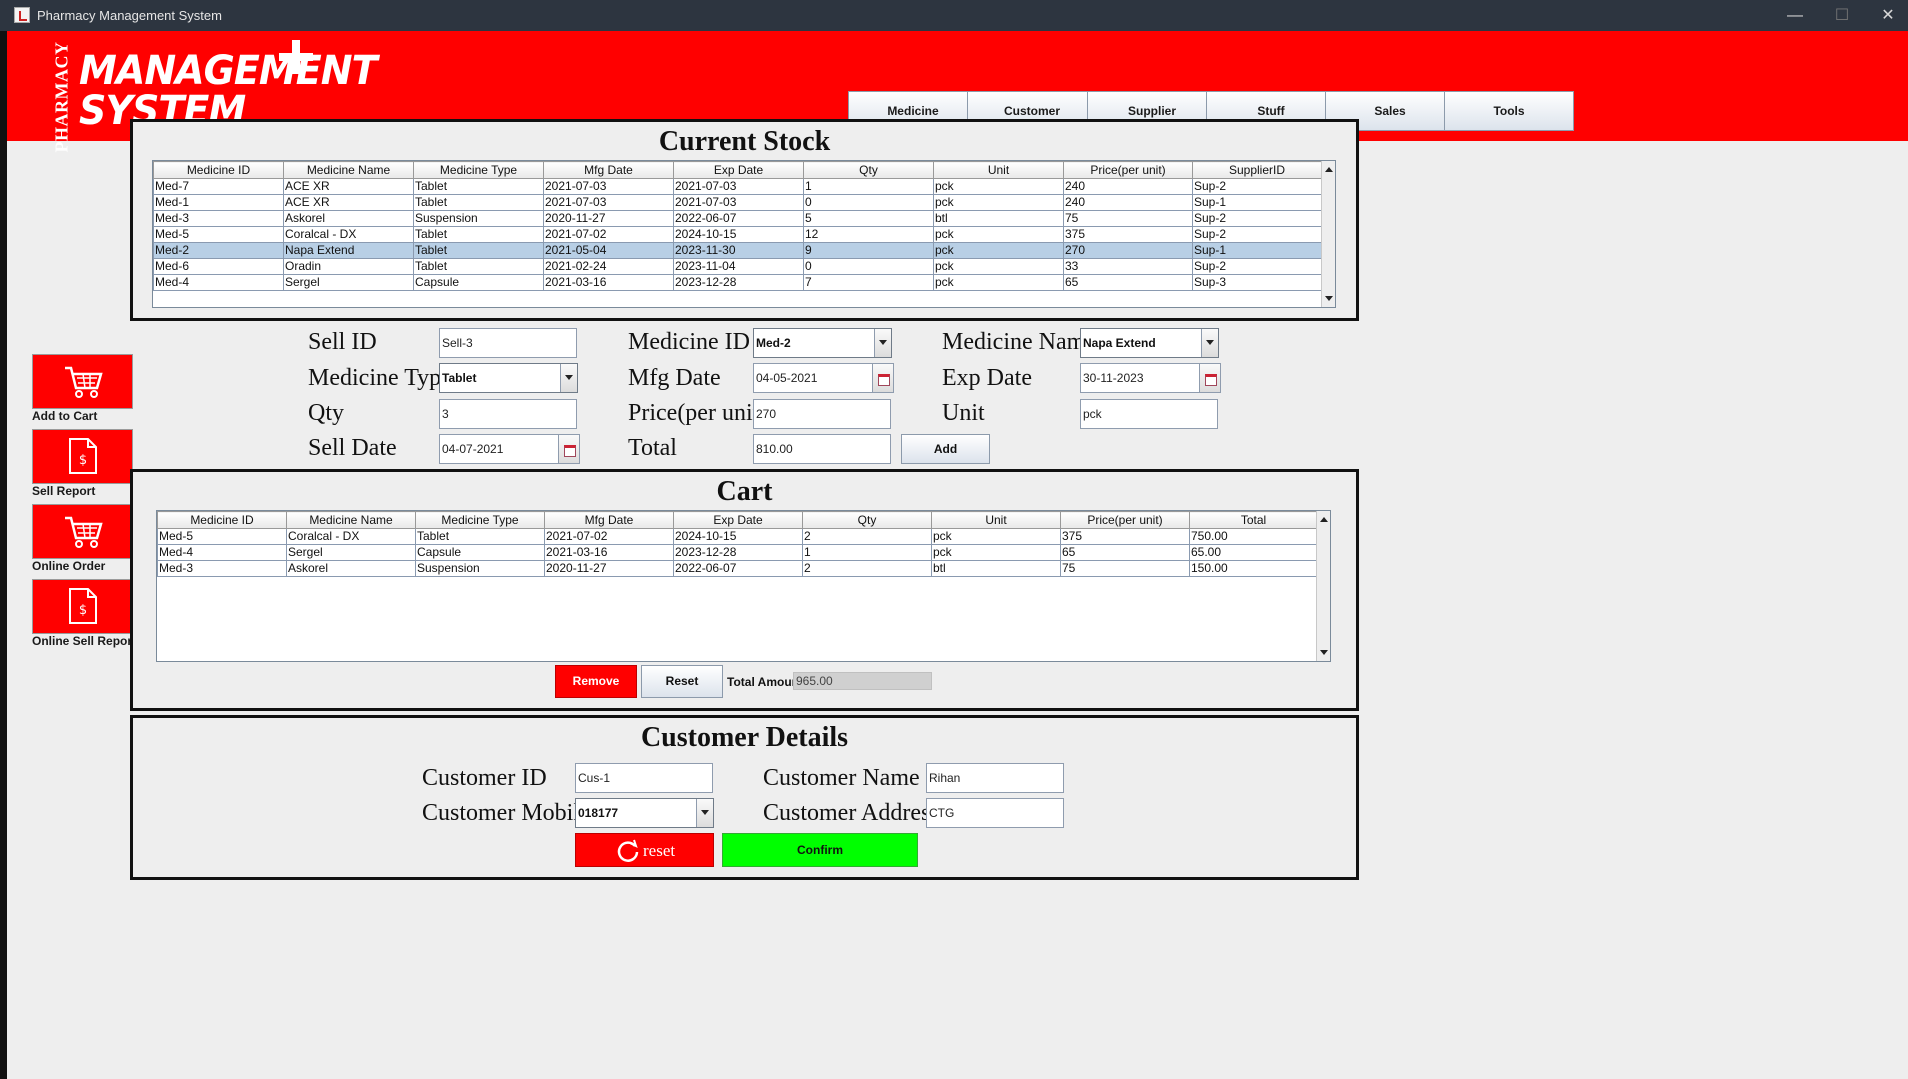 The height and width of the screenshot is (1079, 1908). Describe the element at coordinates (995, 813) in the screenshot. I see `customer-address-field: CTG` at that location.